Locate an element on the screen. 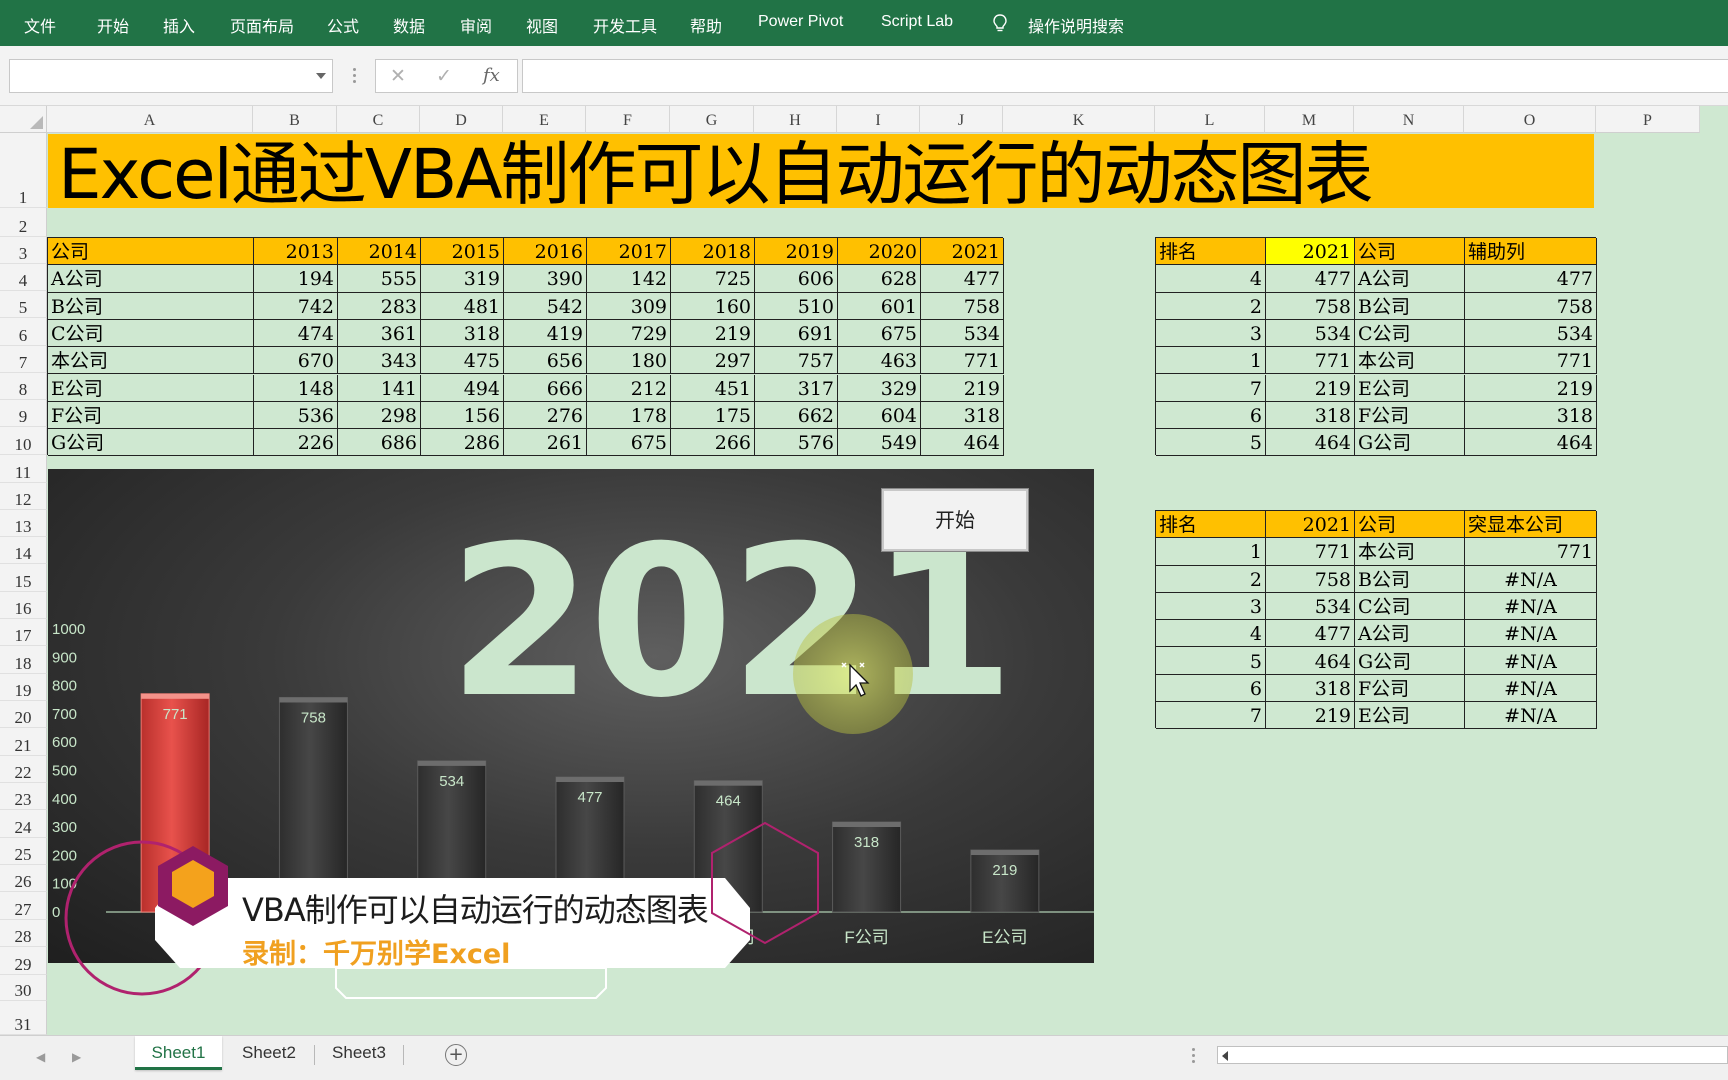  column-header-a: A is located at coordinates (150, 119).